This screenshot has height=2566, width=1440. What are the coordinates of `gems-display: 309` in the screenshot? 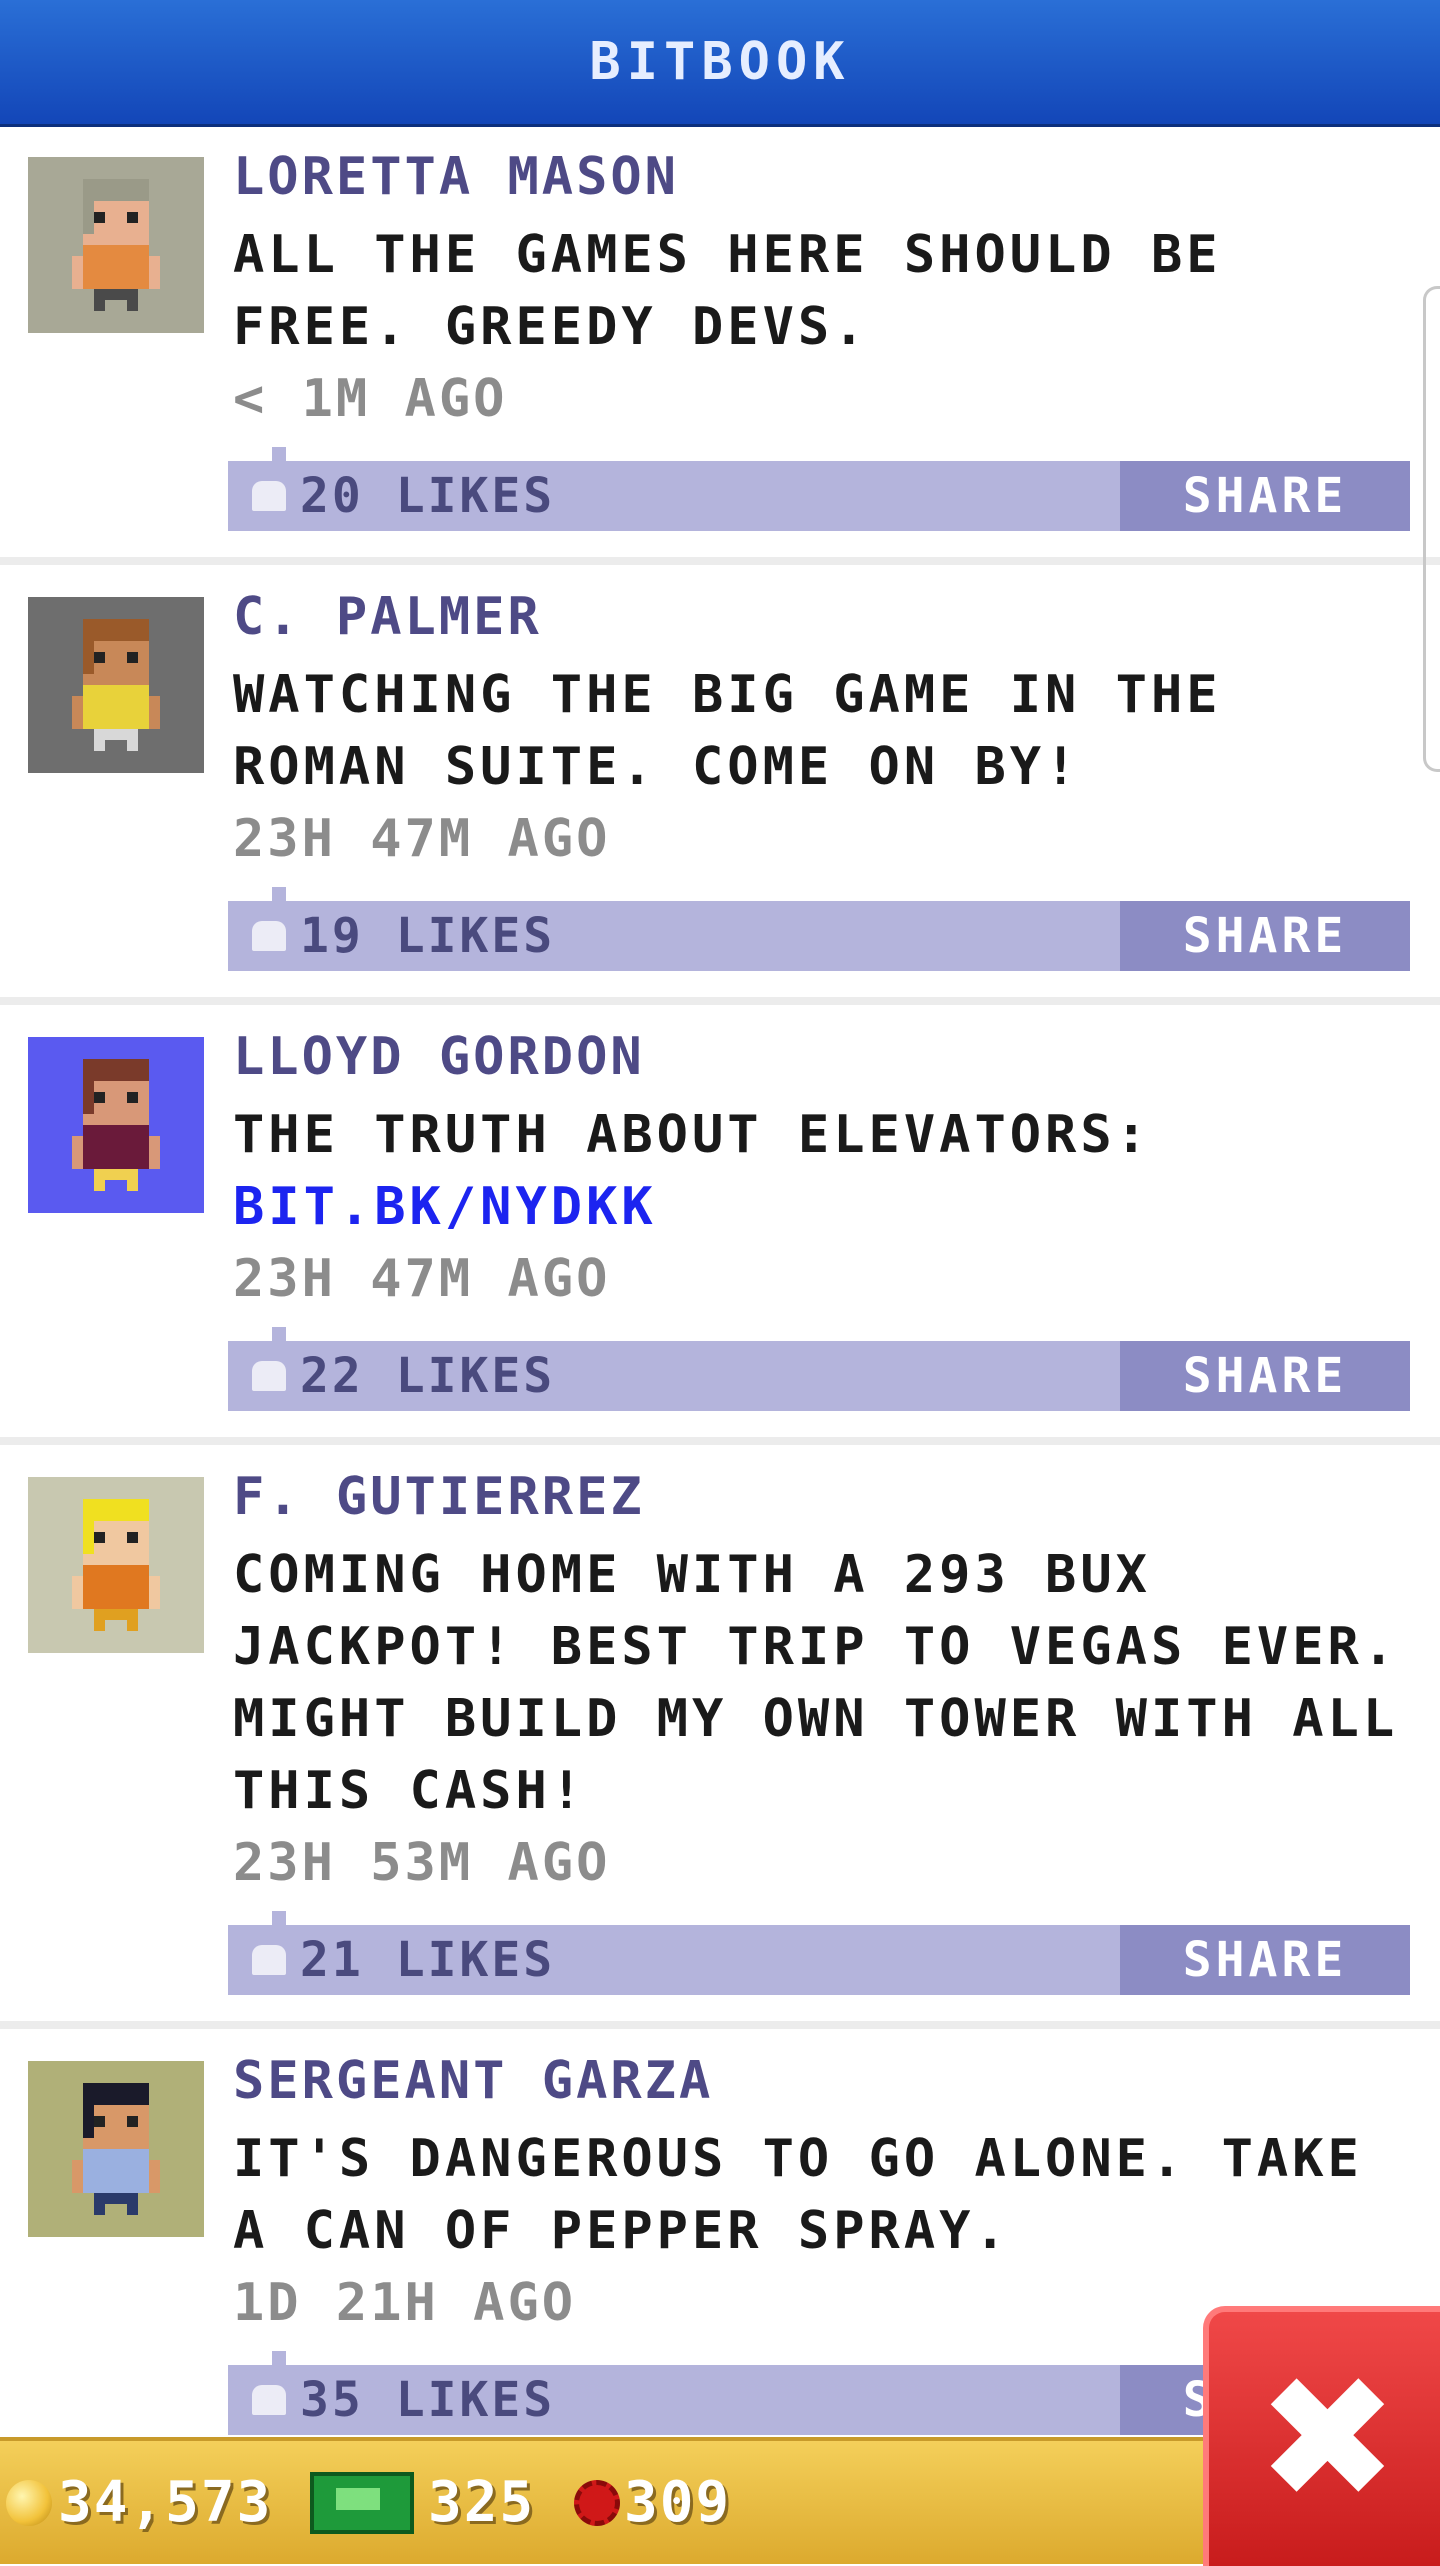 It's located at (652, 2502).